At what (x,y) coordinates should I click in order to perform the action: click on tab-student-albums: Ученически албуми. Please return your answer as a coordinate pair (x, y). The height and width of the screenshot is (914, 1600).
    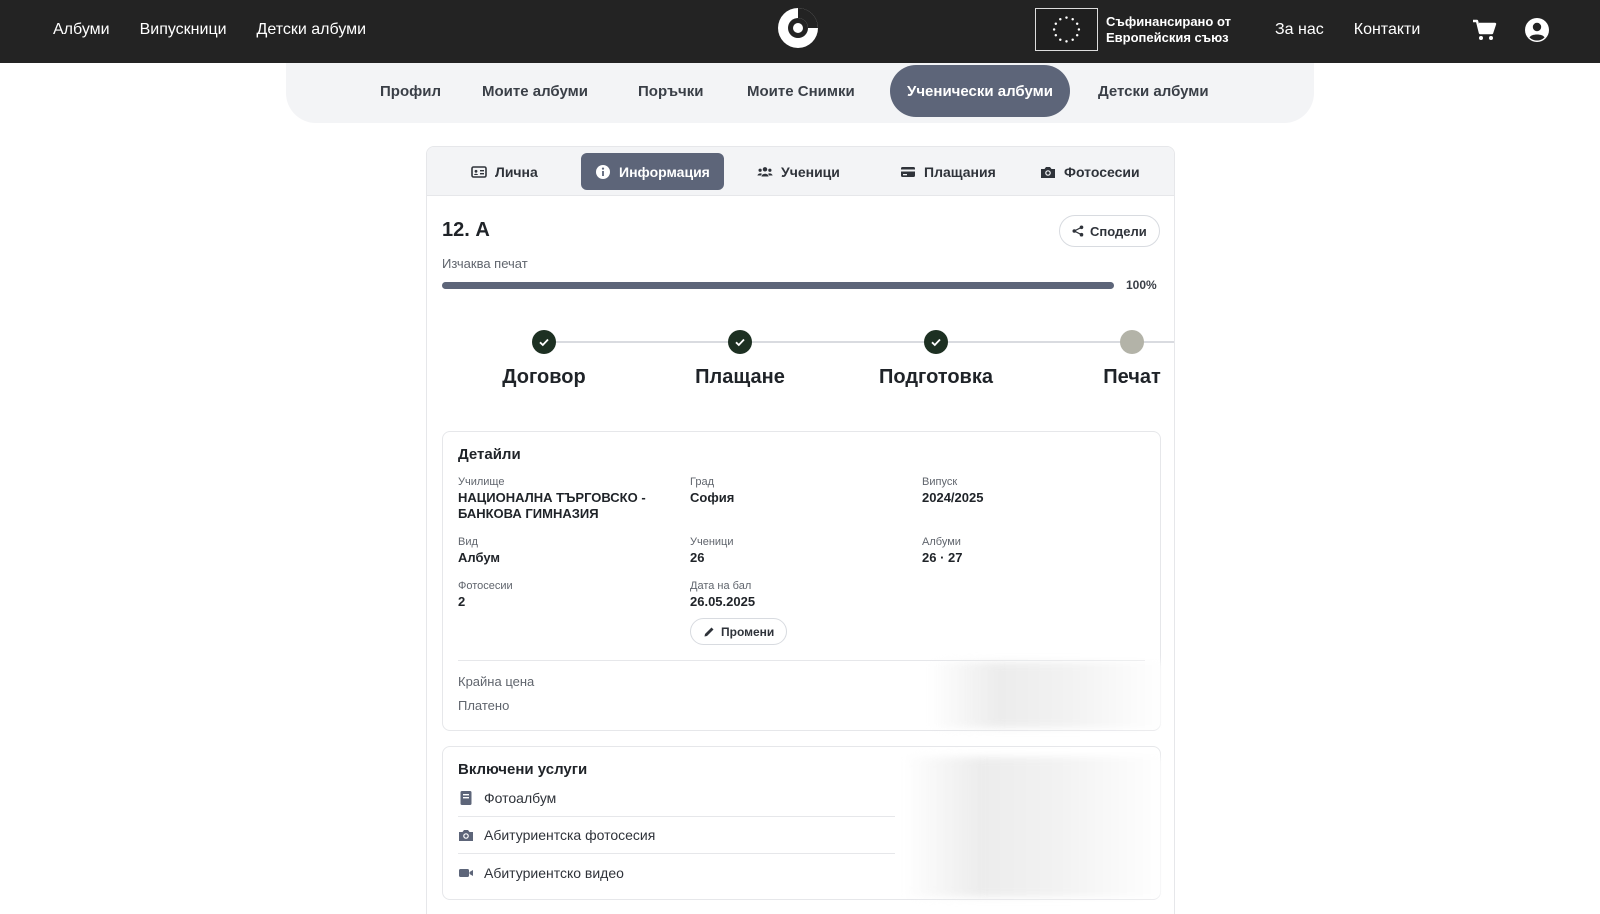
    Looking at the image, I should click on (980, 91).